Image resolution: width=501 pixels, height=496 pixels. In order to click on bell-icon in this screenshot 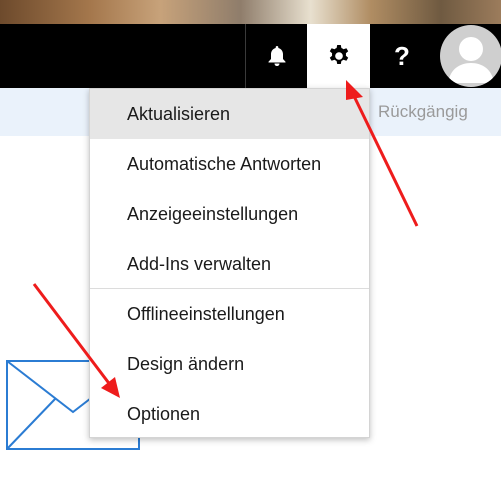, I will do `click(276, 56)`.